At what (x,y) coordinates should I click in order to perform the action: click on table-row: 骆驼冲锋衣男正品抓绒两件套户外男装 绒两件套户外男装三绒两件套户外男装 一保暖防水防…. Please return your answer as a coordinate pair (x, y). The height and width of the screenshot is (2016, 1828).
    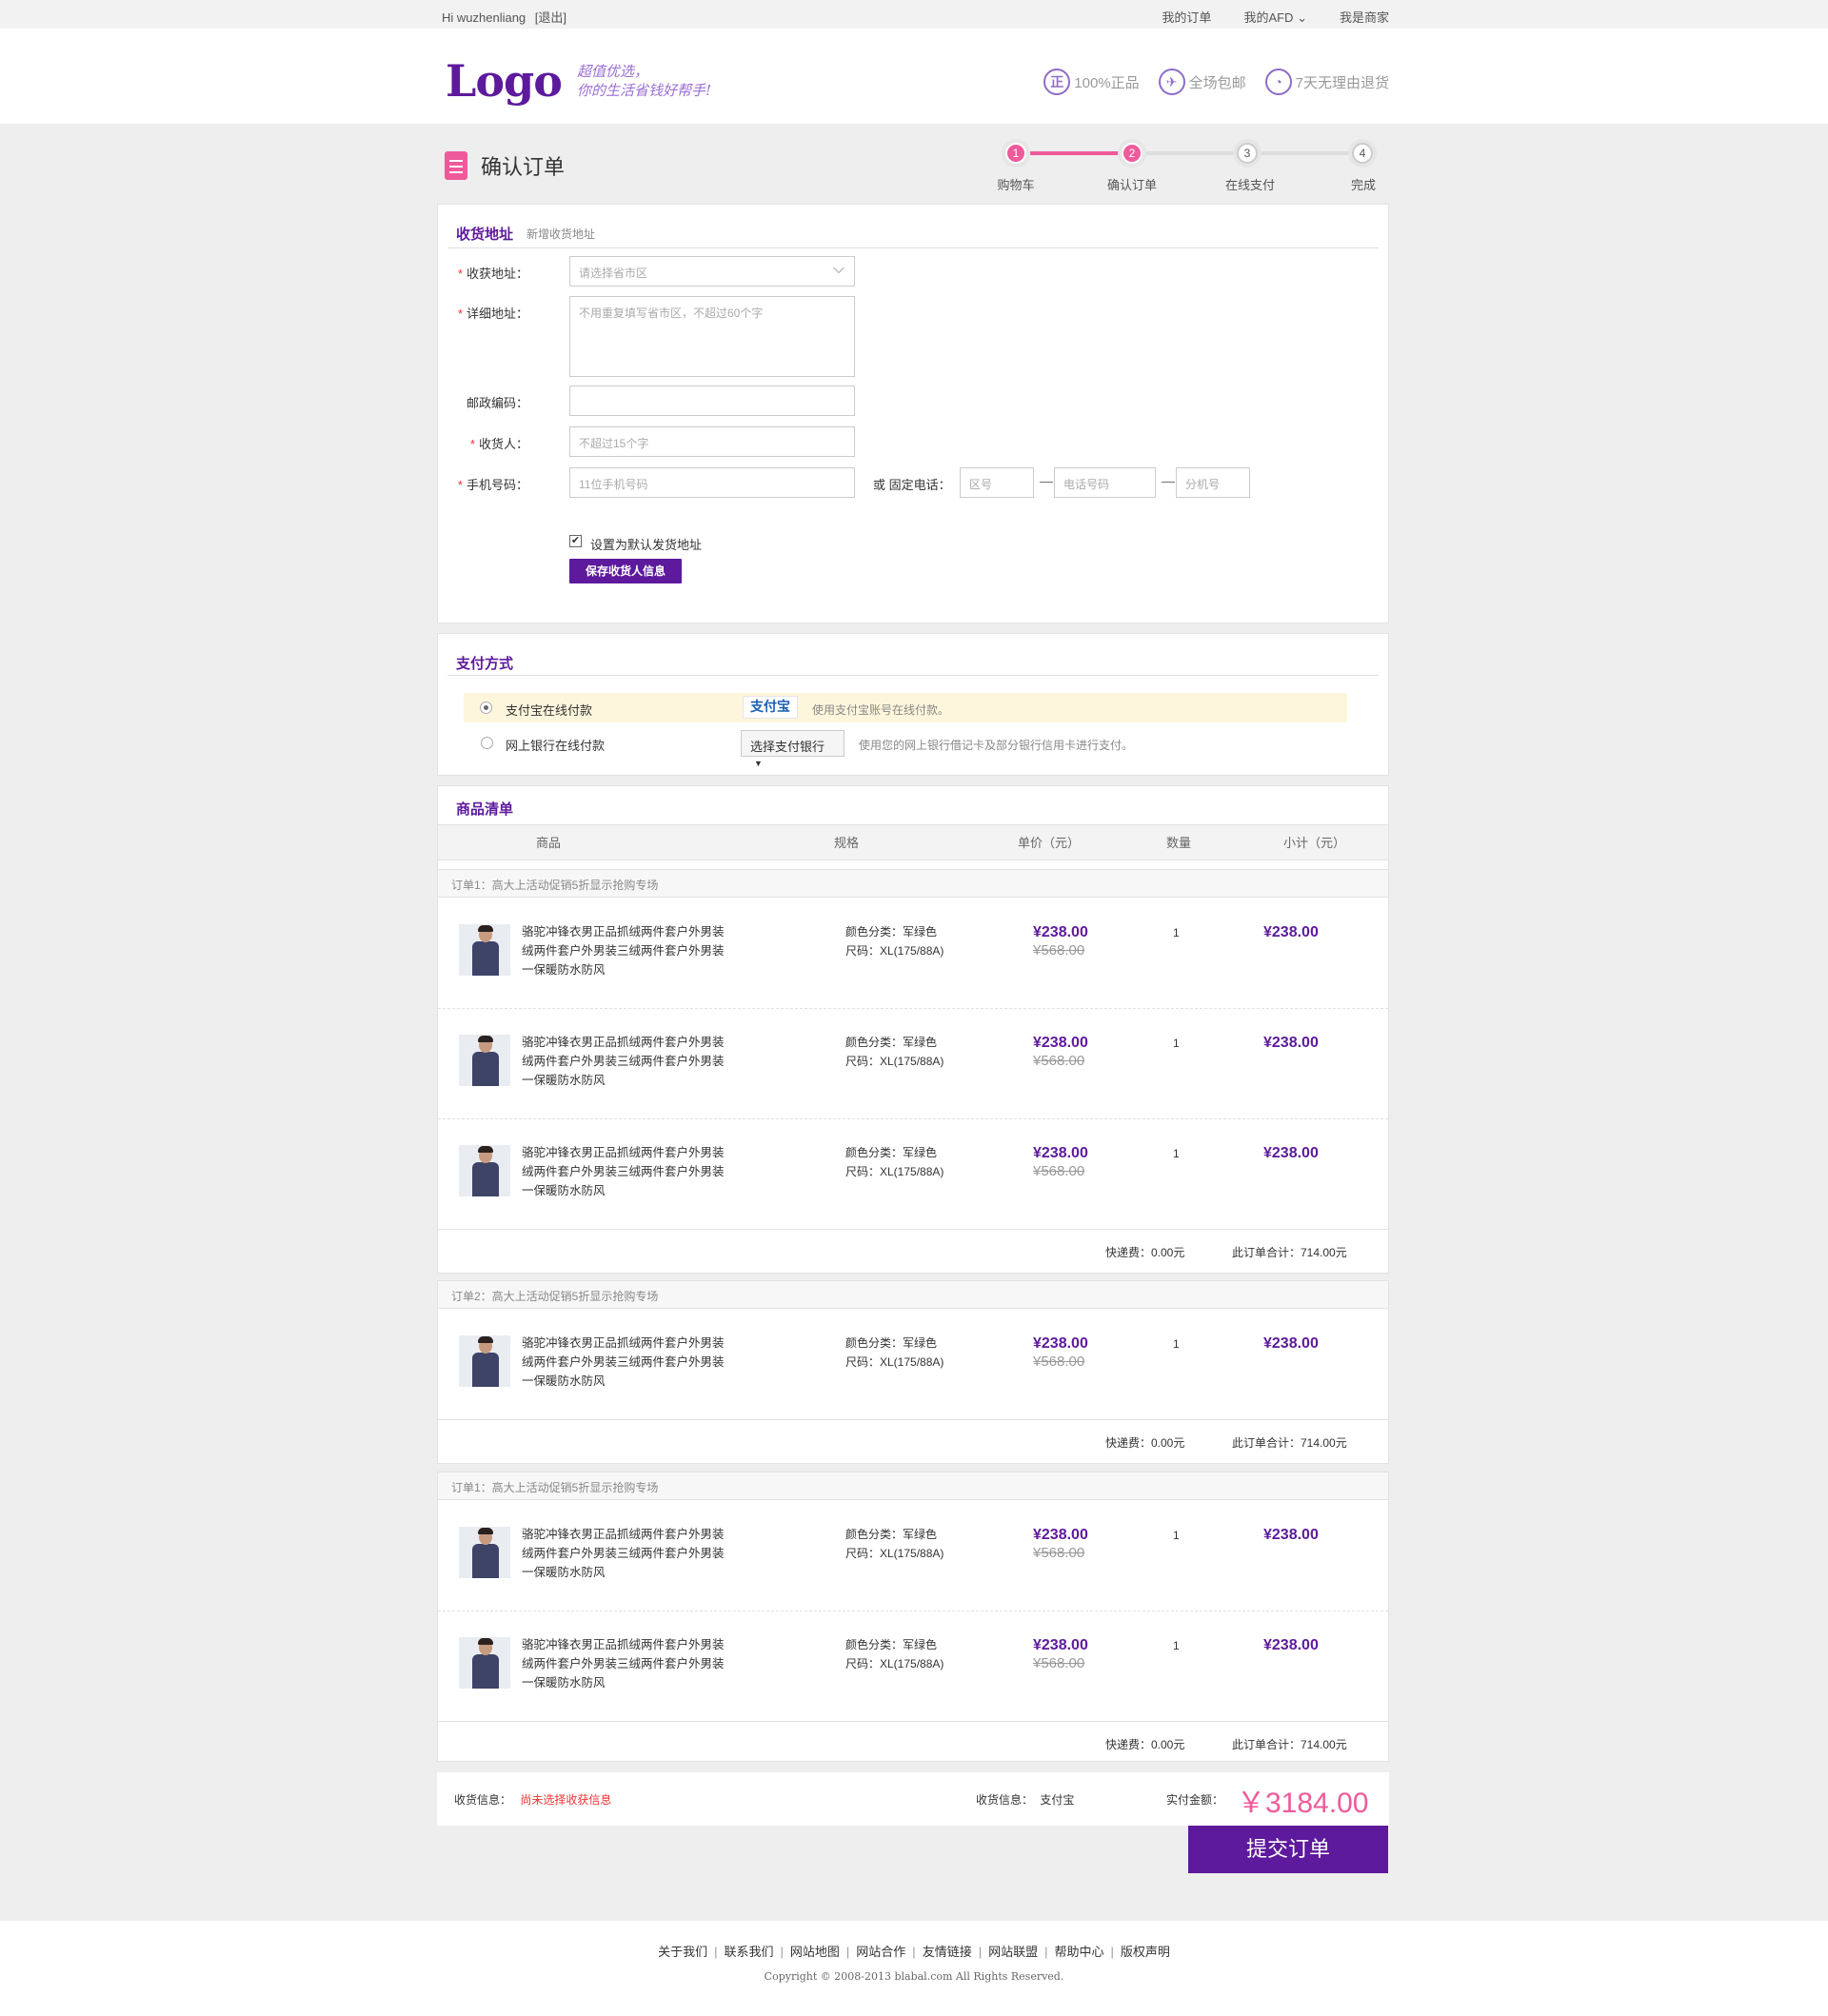
    Looking at the image, I should click on (913, 1364).